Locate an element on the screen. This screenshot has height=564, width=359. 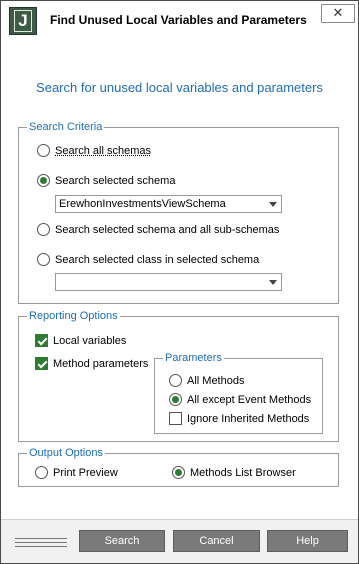
print-preview-option: Print Preview is located at coordinates (76, 472).